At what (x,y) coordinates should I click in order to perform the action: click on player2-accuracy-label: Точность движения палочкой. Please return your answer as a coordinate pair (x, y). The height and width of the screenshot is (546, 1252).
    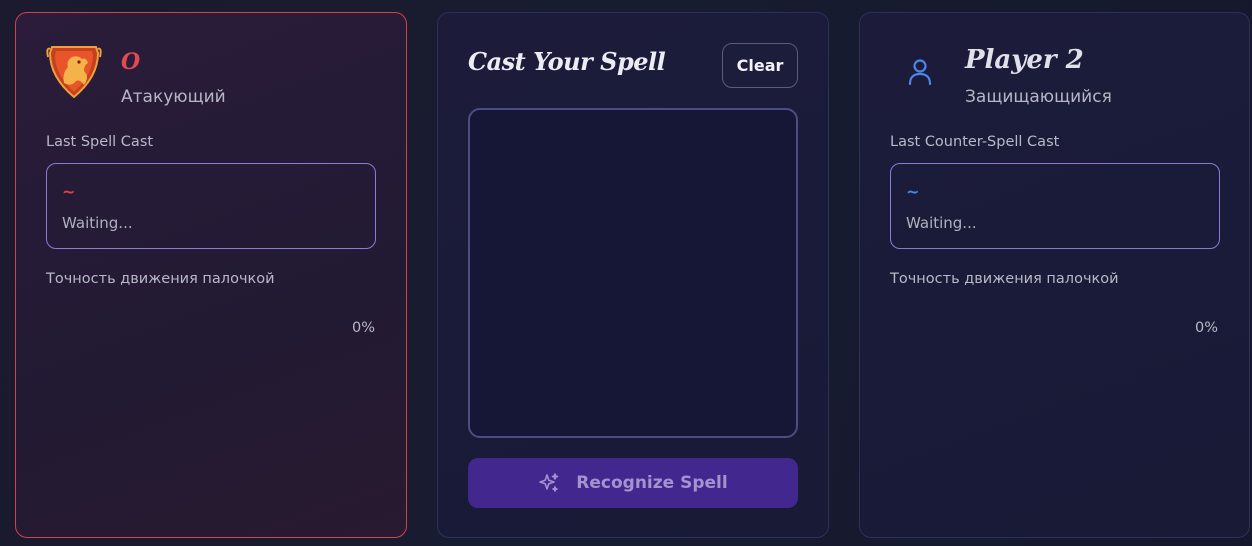
    Looking at the image, I should click on (1004, 279).